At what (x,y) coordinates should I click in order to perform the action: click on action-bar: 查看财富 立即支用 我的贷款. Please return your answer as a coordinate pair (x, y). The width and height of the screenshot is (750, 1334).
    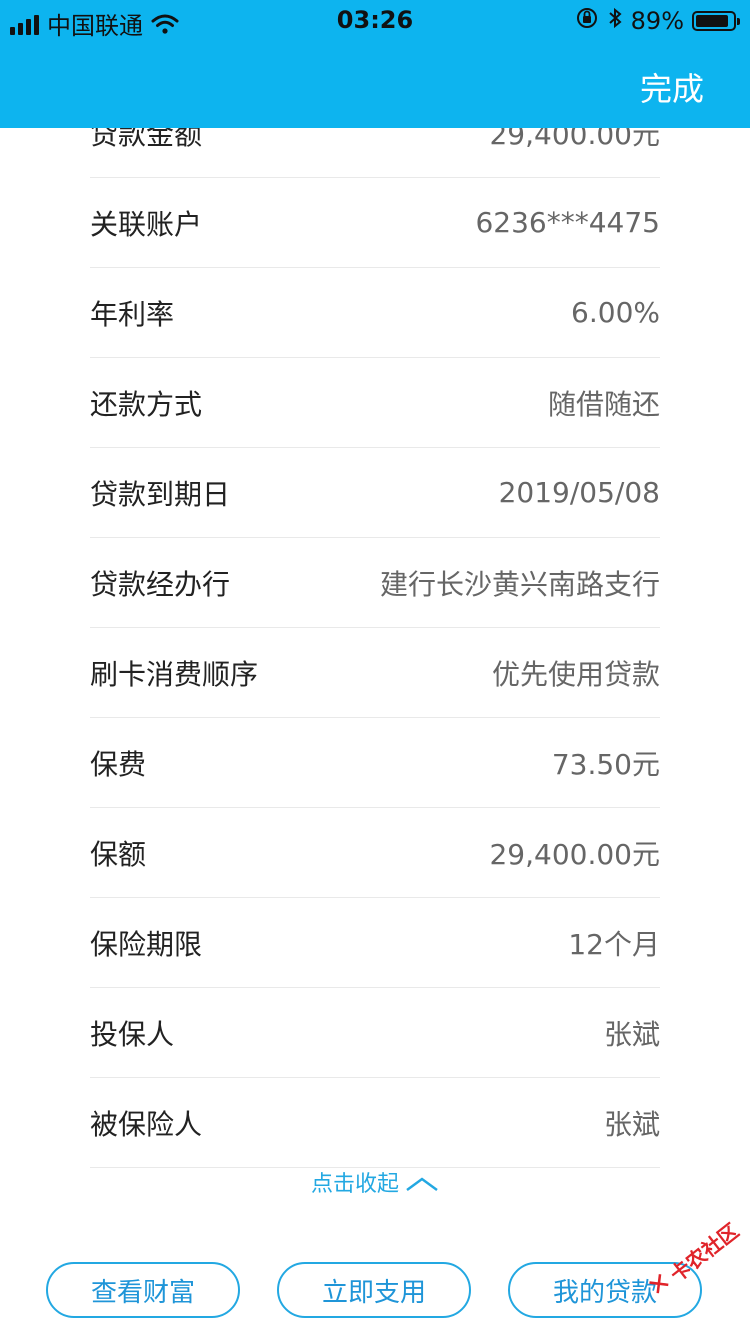
    Looking at the image, I should click on (374, 1290).